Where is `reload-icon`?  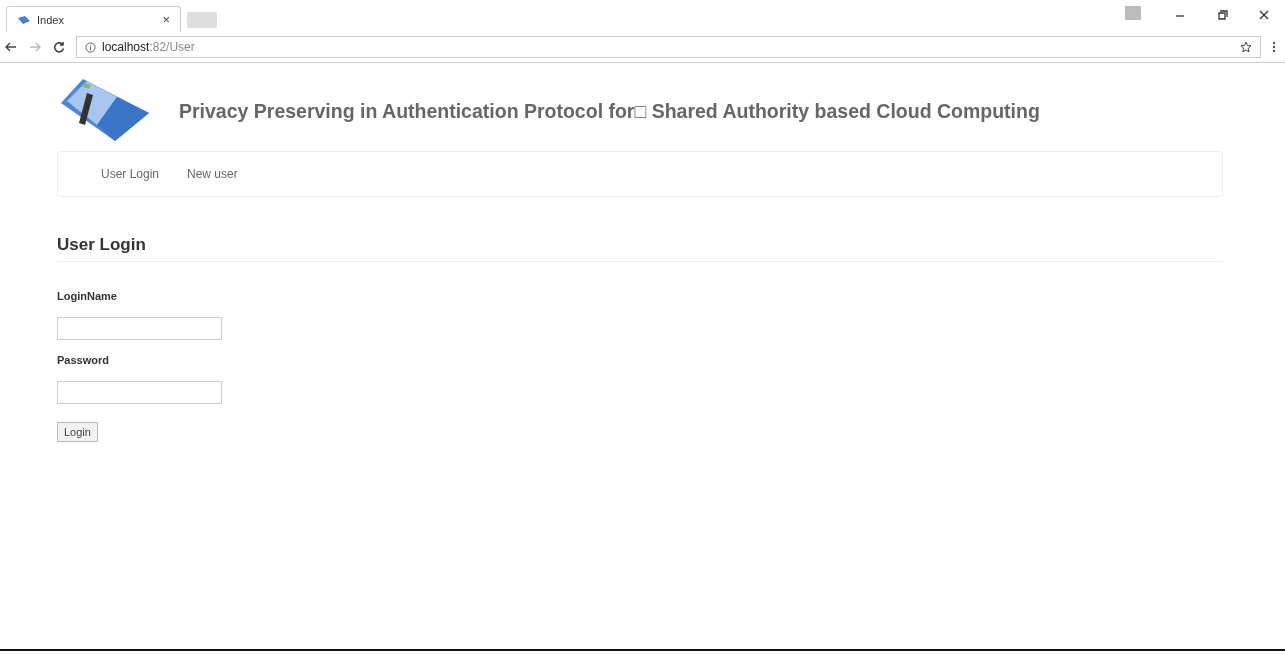 reload-icon is located at coordinates (59, 47).